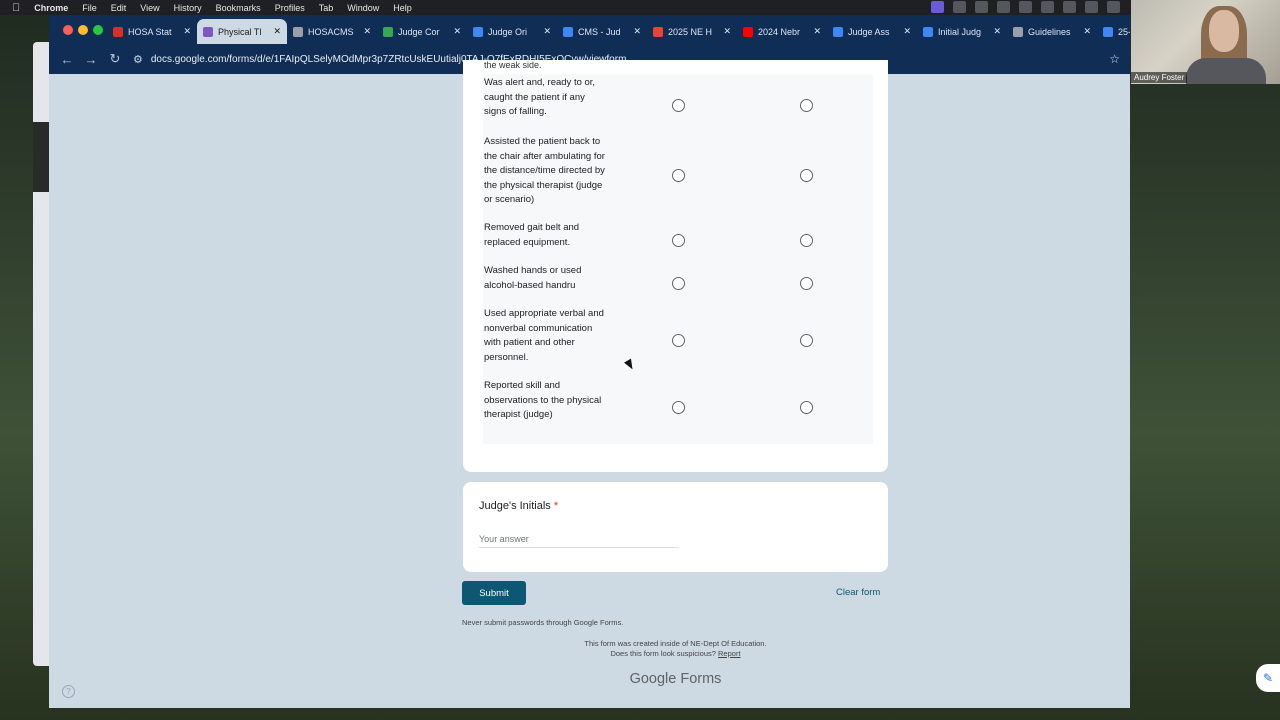 The height and width of the screenshot is (720, 1280). What do you see at coordinates (512, 31) in the screenshot?
I see `browser-tab: Judge Ori ✕` at bounding box center [512, 31].